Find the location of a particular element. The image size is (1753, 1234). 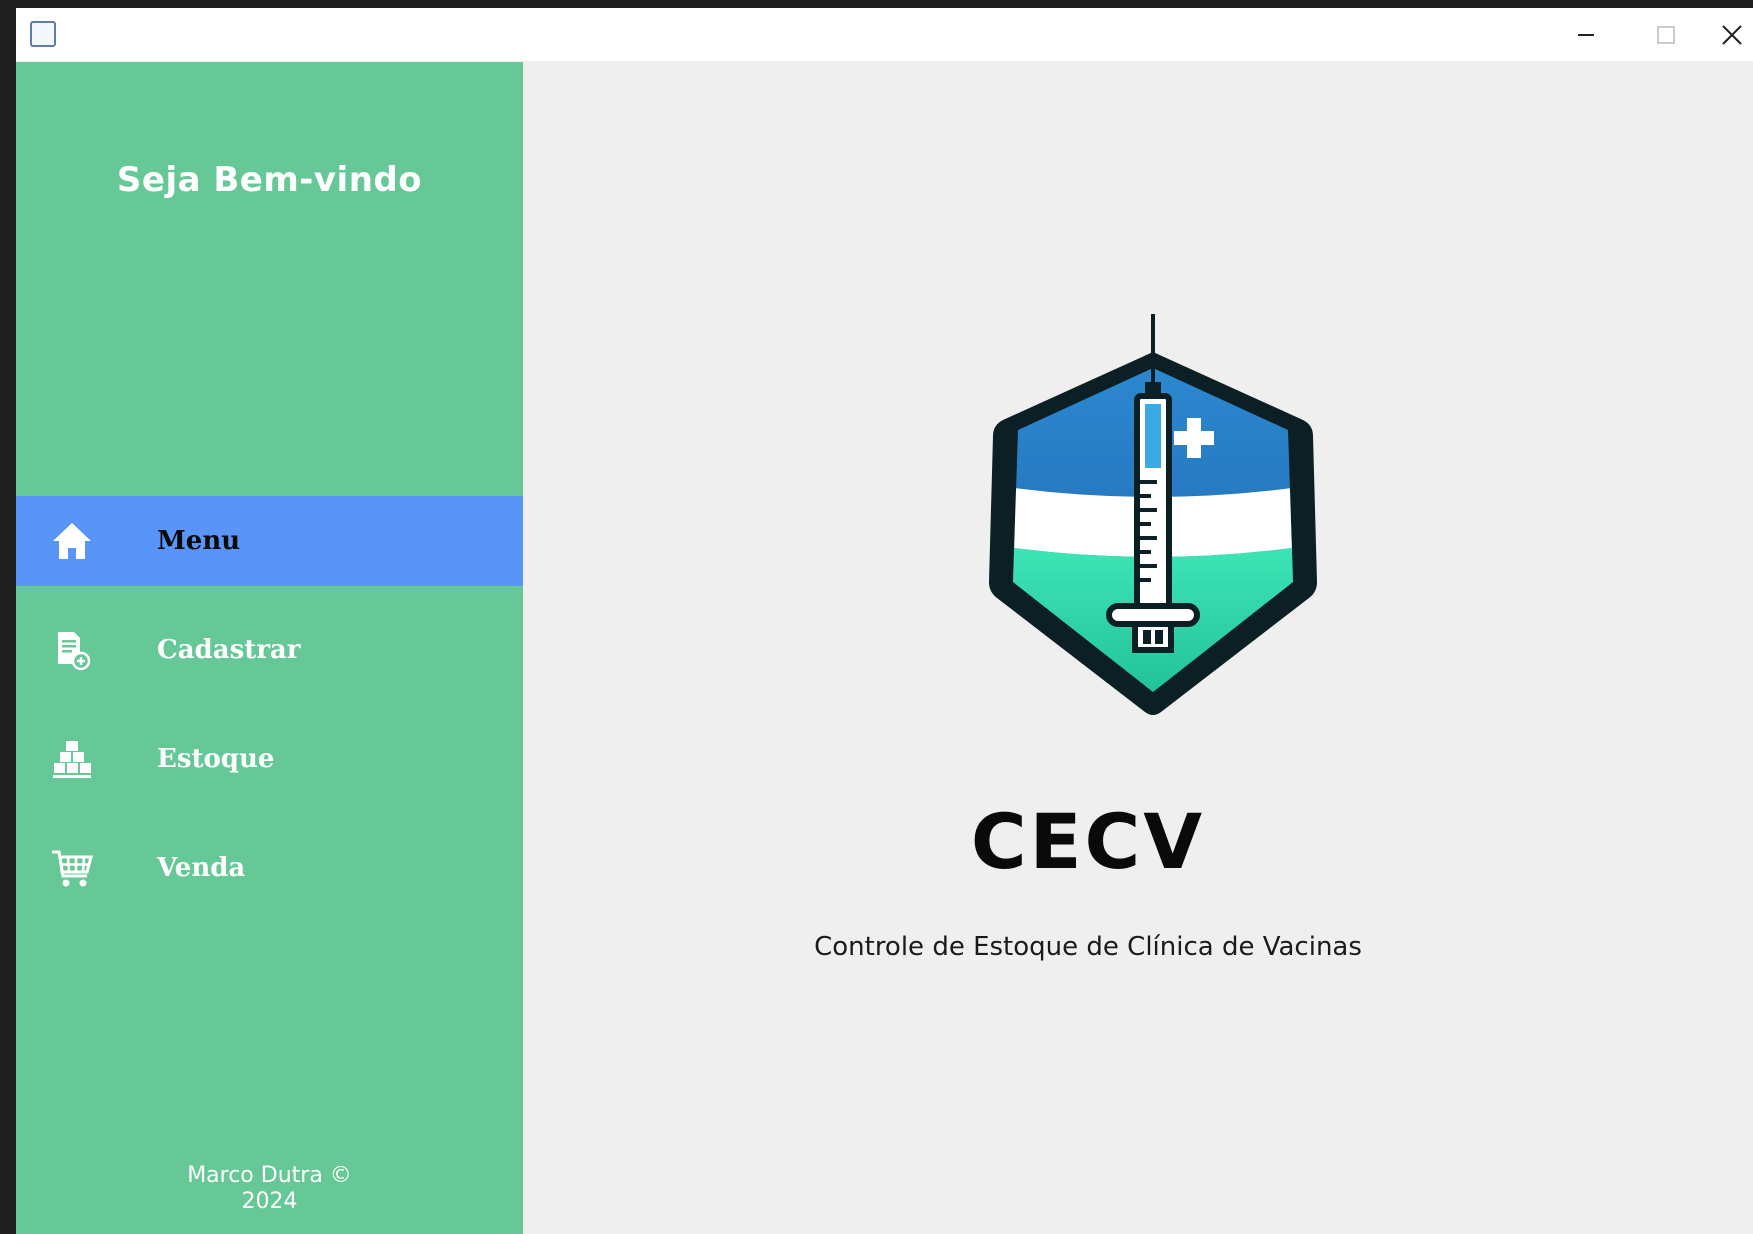

minimize-icon is located at coordinates (1586, 34).